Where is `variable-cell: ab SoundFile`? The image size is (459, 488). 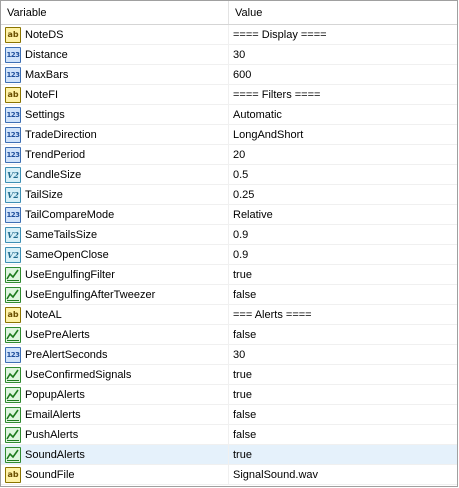 variable-cell: ab SoundFile is located at coordinates (115, 474).